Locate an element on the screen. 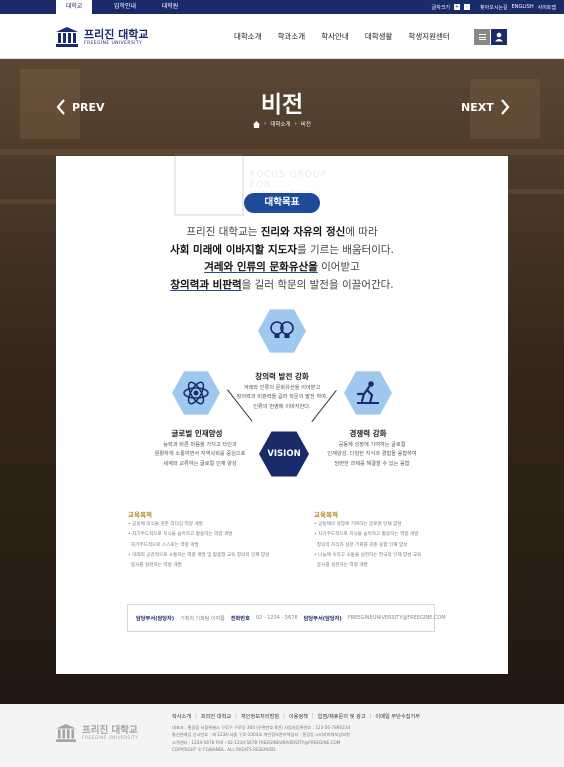 Image resolution: width=564 pixels, height=767 pixels. desc-line: 당면한 과제를 해결할 수 있는 융합 is located at coordinates (372, 463).